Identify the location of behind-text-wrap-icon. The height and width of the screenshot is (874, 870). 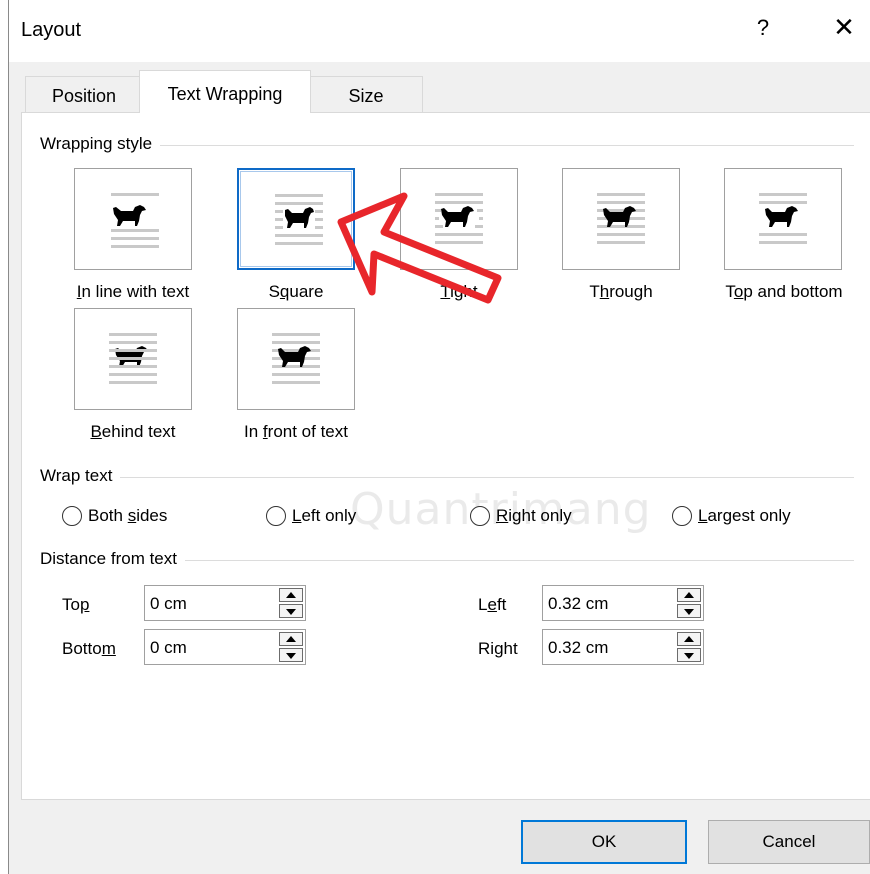
(133, 358).